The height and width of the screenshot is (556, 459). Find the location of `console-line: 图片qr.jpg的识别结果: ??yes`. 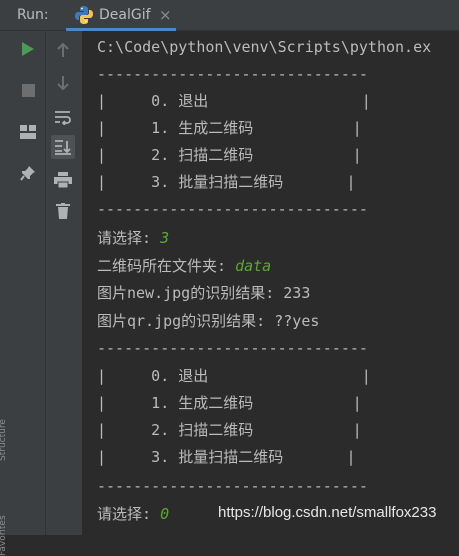

console-line: 图片qr.jpg的识别结果: ??yes is located at coordinates (208, 321).